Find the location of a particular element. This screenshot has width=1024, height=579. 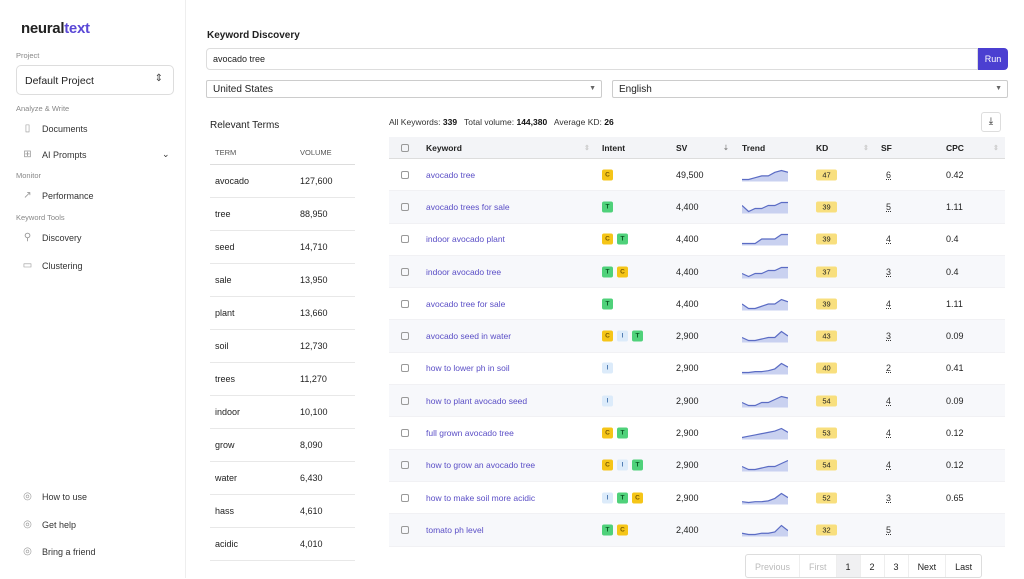

keyword-link: avocado tree for sale is located at coordinates (465, 304).